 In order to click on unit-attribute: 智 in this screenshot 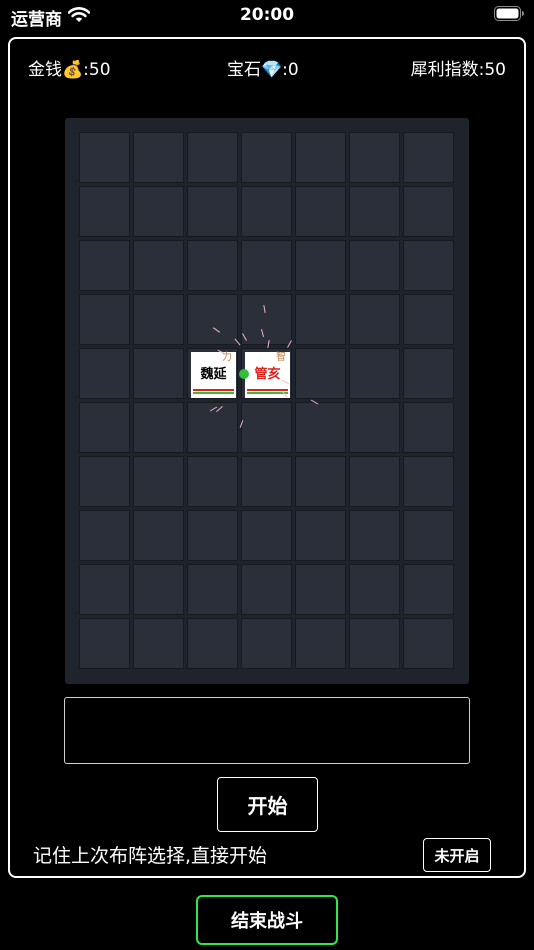, I will do `click(281, 357)`.